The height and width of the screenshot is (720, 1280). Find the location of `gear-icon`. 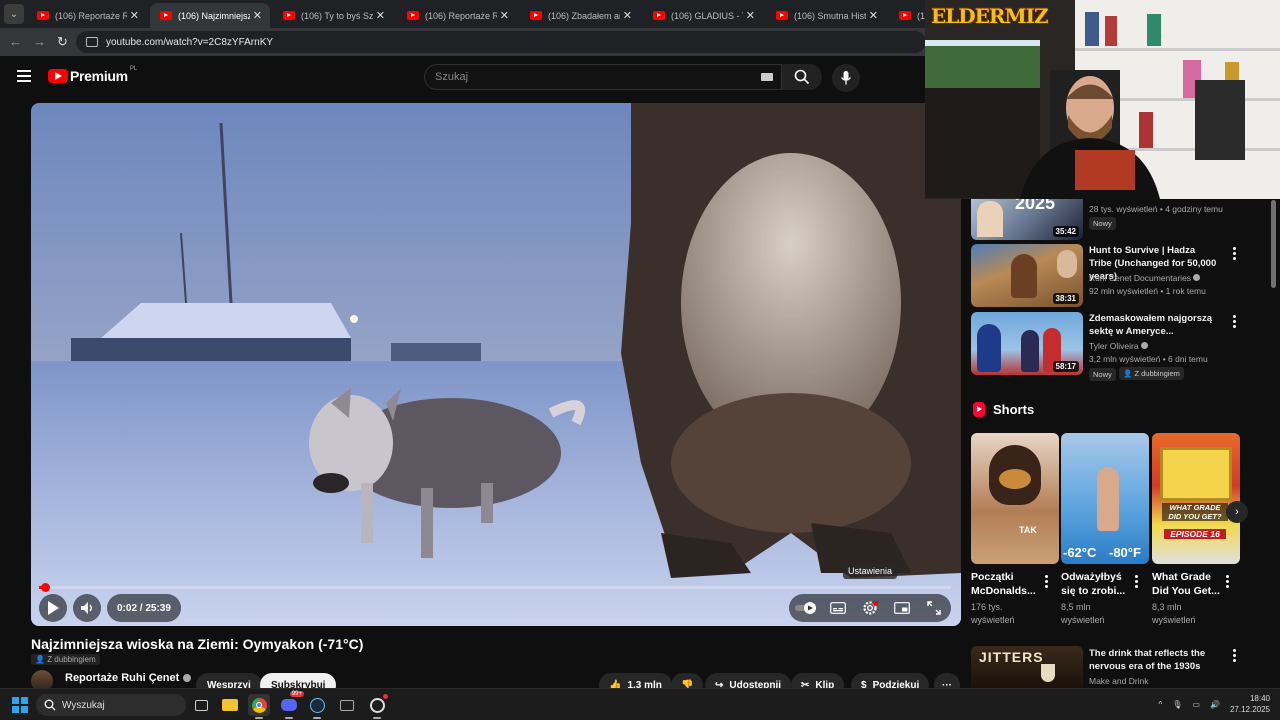

gear-icon is located at coordinates (870, 608).